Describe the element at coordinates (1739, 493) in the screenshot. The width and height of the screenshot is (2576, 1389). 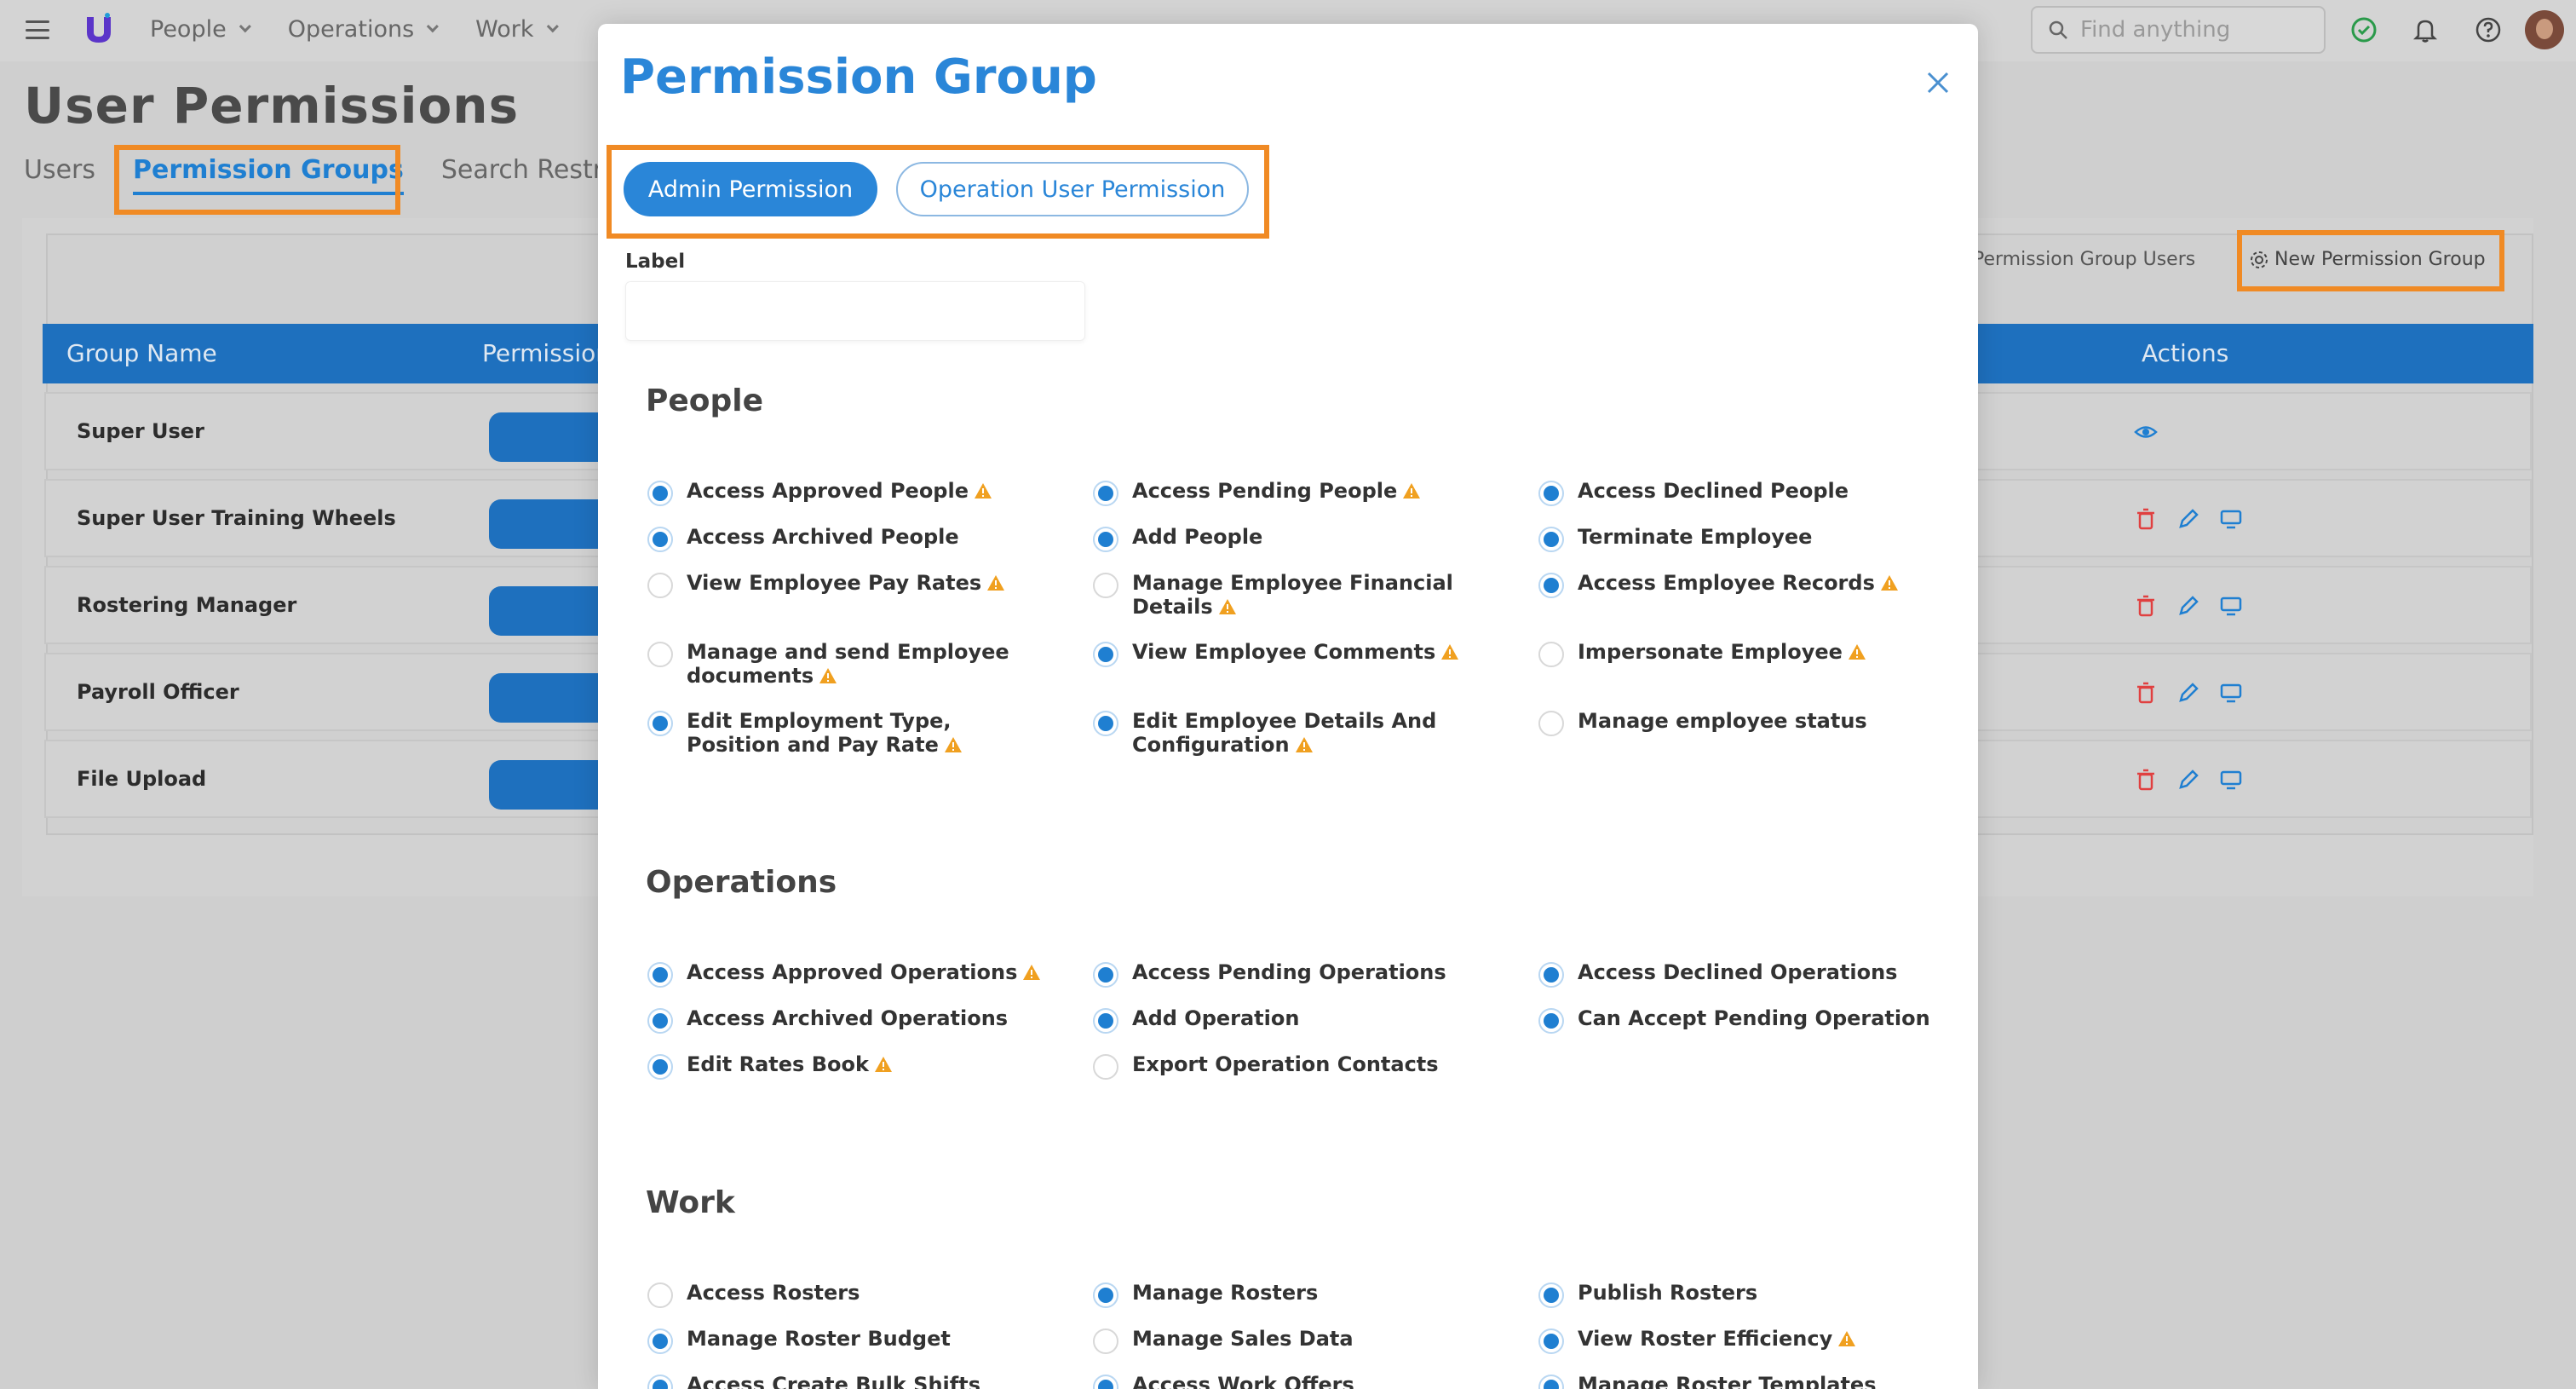
I see `permission-option: Access Declined People` at that location.